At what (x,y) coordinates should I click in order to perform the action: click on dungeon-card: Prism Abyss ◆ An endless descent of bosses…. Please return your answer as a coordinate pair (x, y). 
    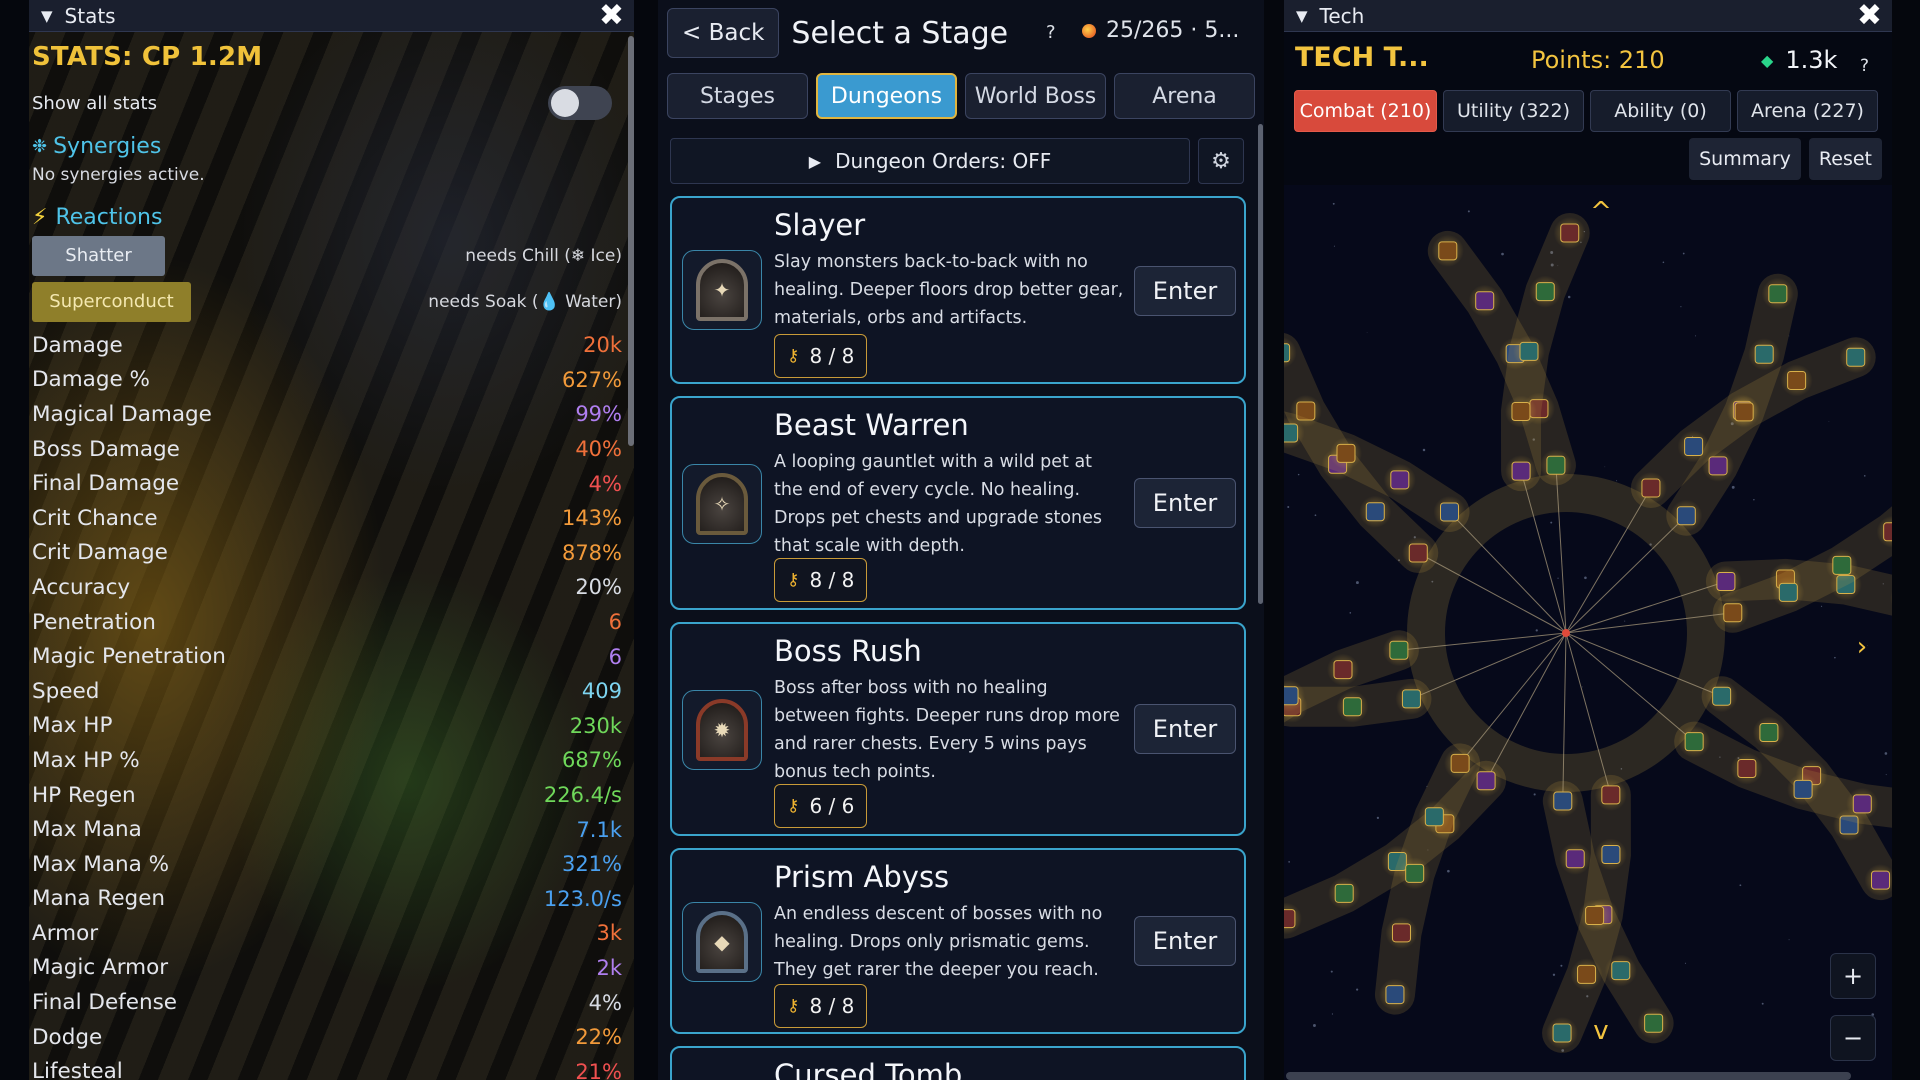
    Looking at the image, I should click on (958, 941).